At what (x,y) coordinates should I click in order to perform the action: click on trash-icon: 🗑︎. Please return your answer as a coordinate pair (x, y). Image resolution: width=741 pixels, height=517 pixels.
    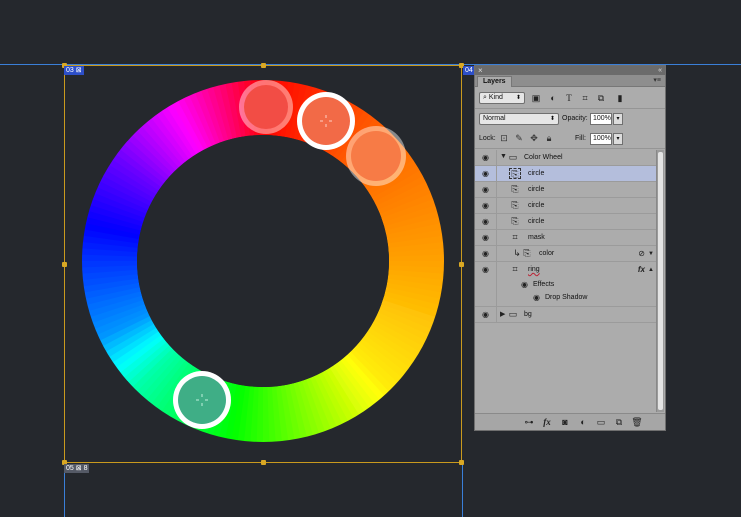
    Looking at the image, I should click on (637, 422).